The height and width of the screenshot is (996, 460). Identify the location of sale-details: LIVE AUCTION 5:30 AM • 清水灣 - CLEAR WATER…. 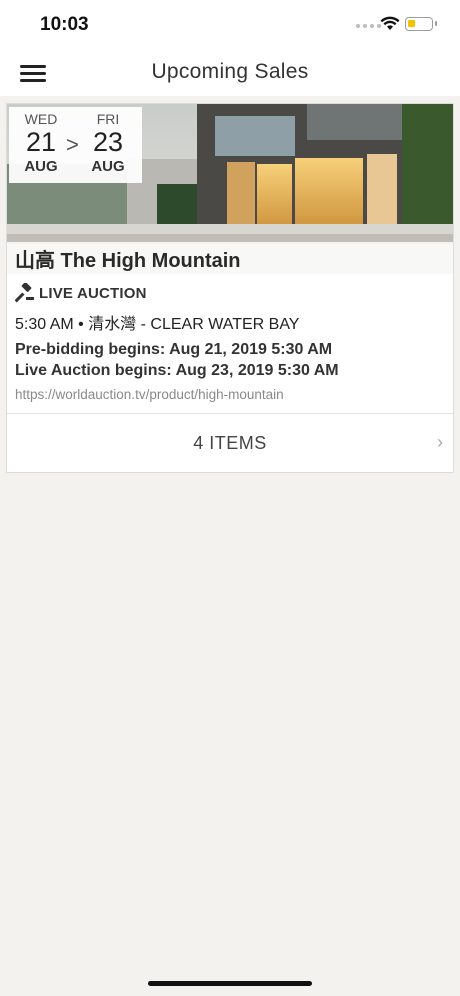
(230, 342).